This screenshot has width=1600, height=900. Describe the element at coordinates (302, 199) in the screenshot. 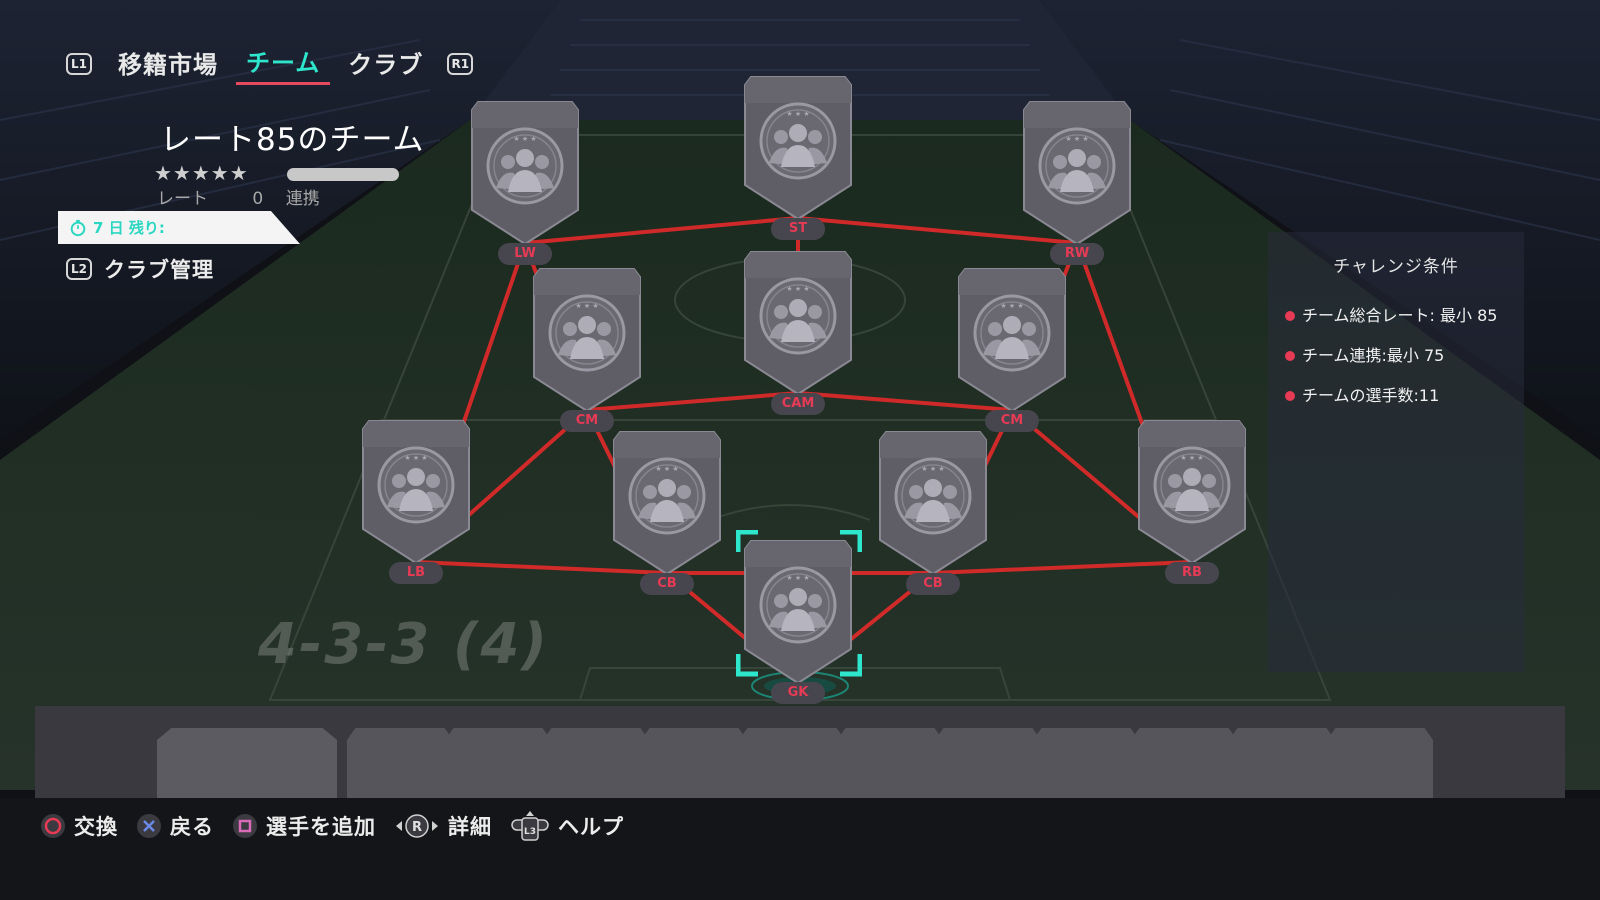

I see `chemistry-label: 連携` at that location.